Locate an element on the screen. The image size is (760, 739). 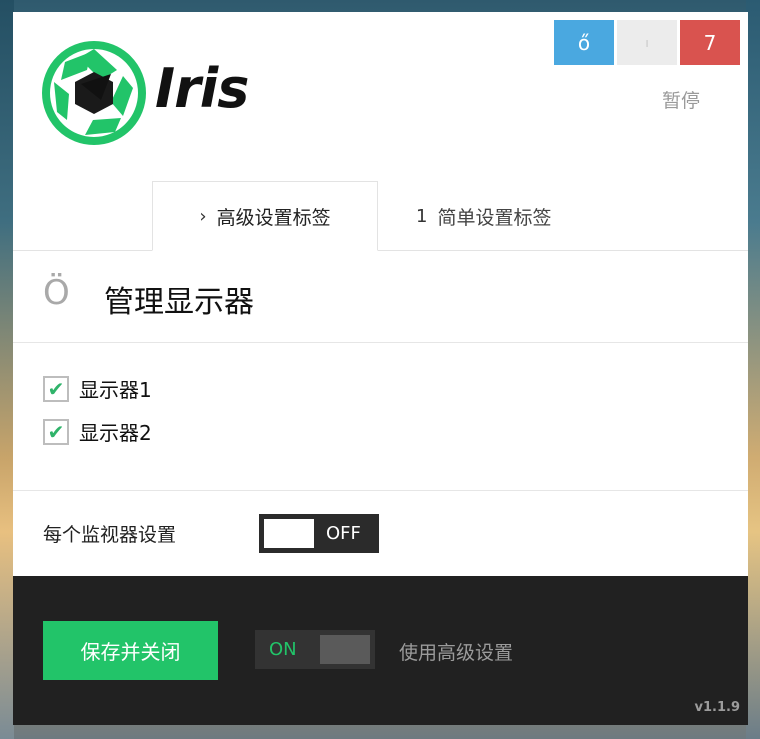
desktop-background-right is located at coordinates (753, 369).